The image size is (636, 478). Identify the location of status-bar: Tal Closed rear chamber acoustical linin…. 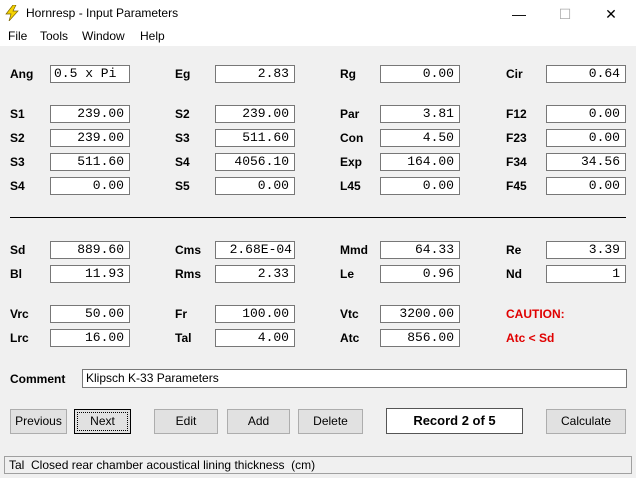
(318, 465).